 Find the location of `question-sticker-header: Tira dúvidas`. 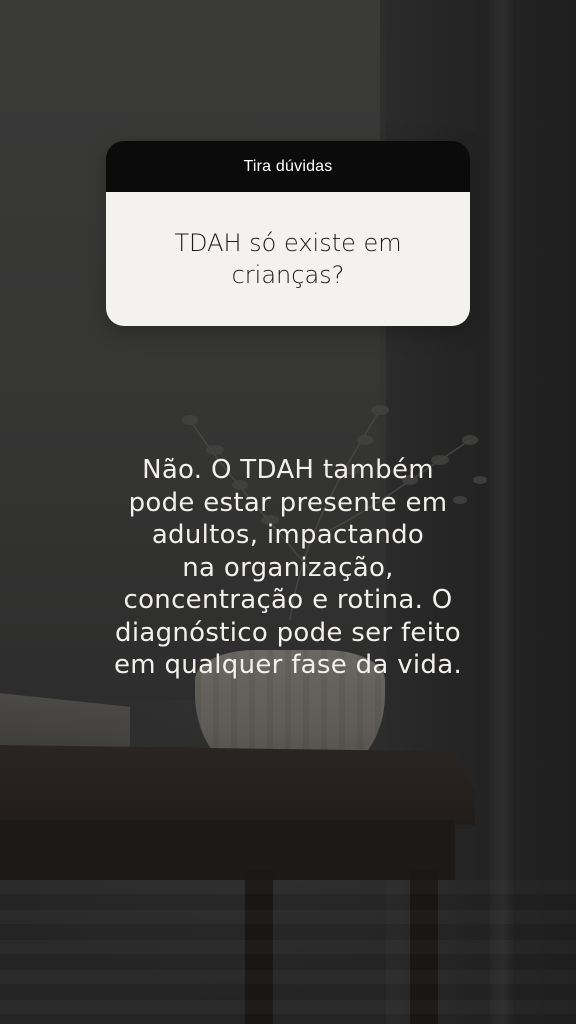

question-sticker-header: Tira dúvidas is located at coordinates (288, 166).